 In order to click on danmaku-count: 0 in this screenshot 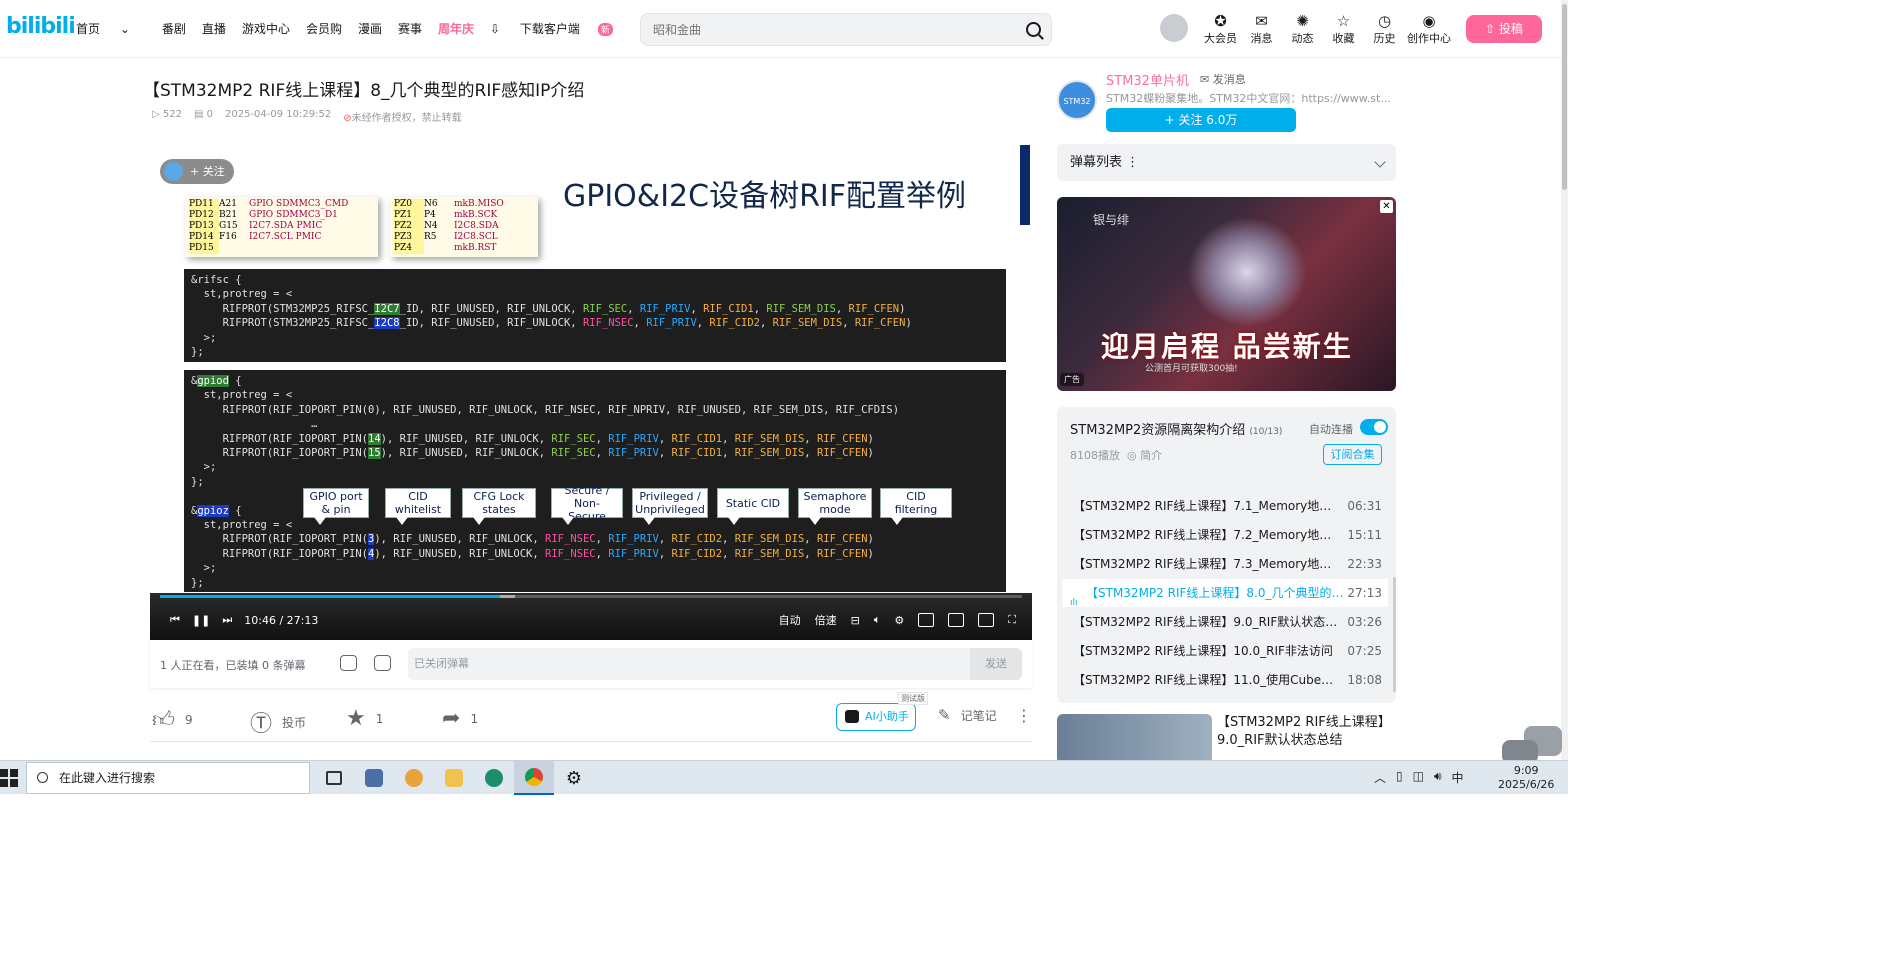, I will do `click(209, 114)`.